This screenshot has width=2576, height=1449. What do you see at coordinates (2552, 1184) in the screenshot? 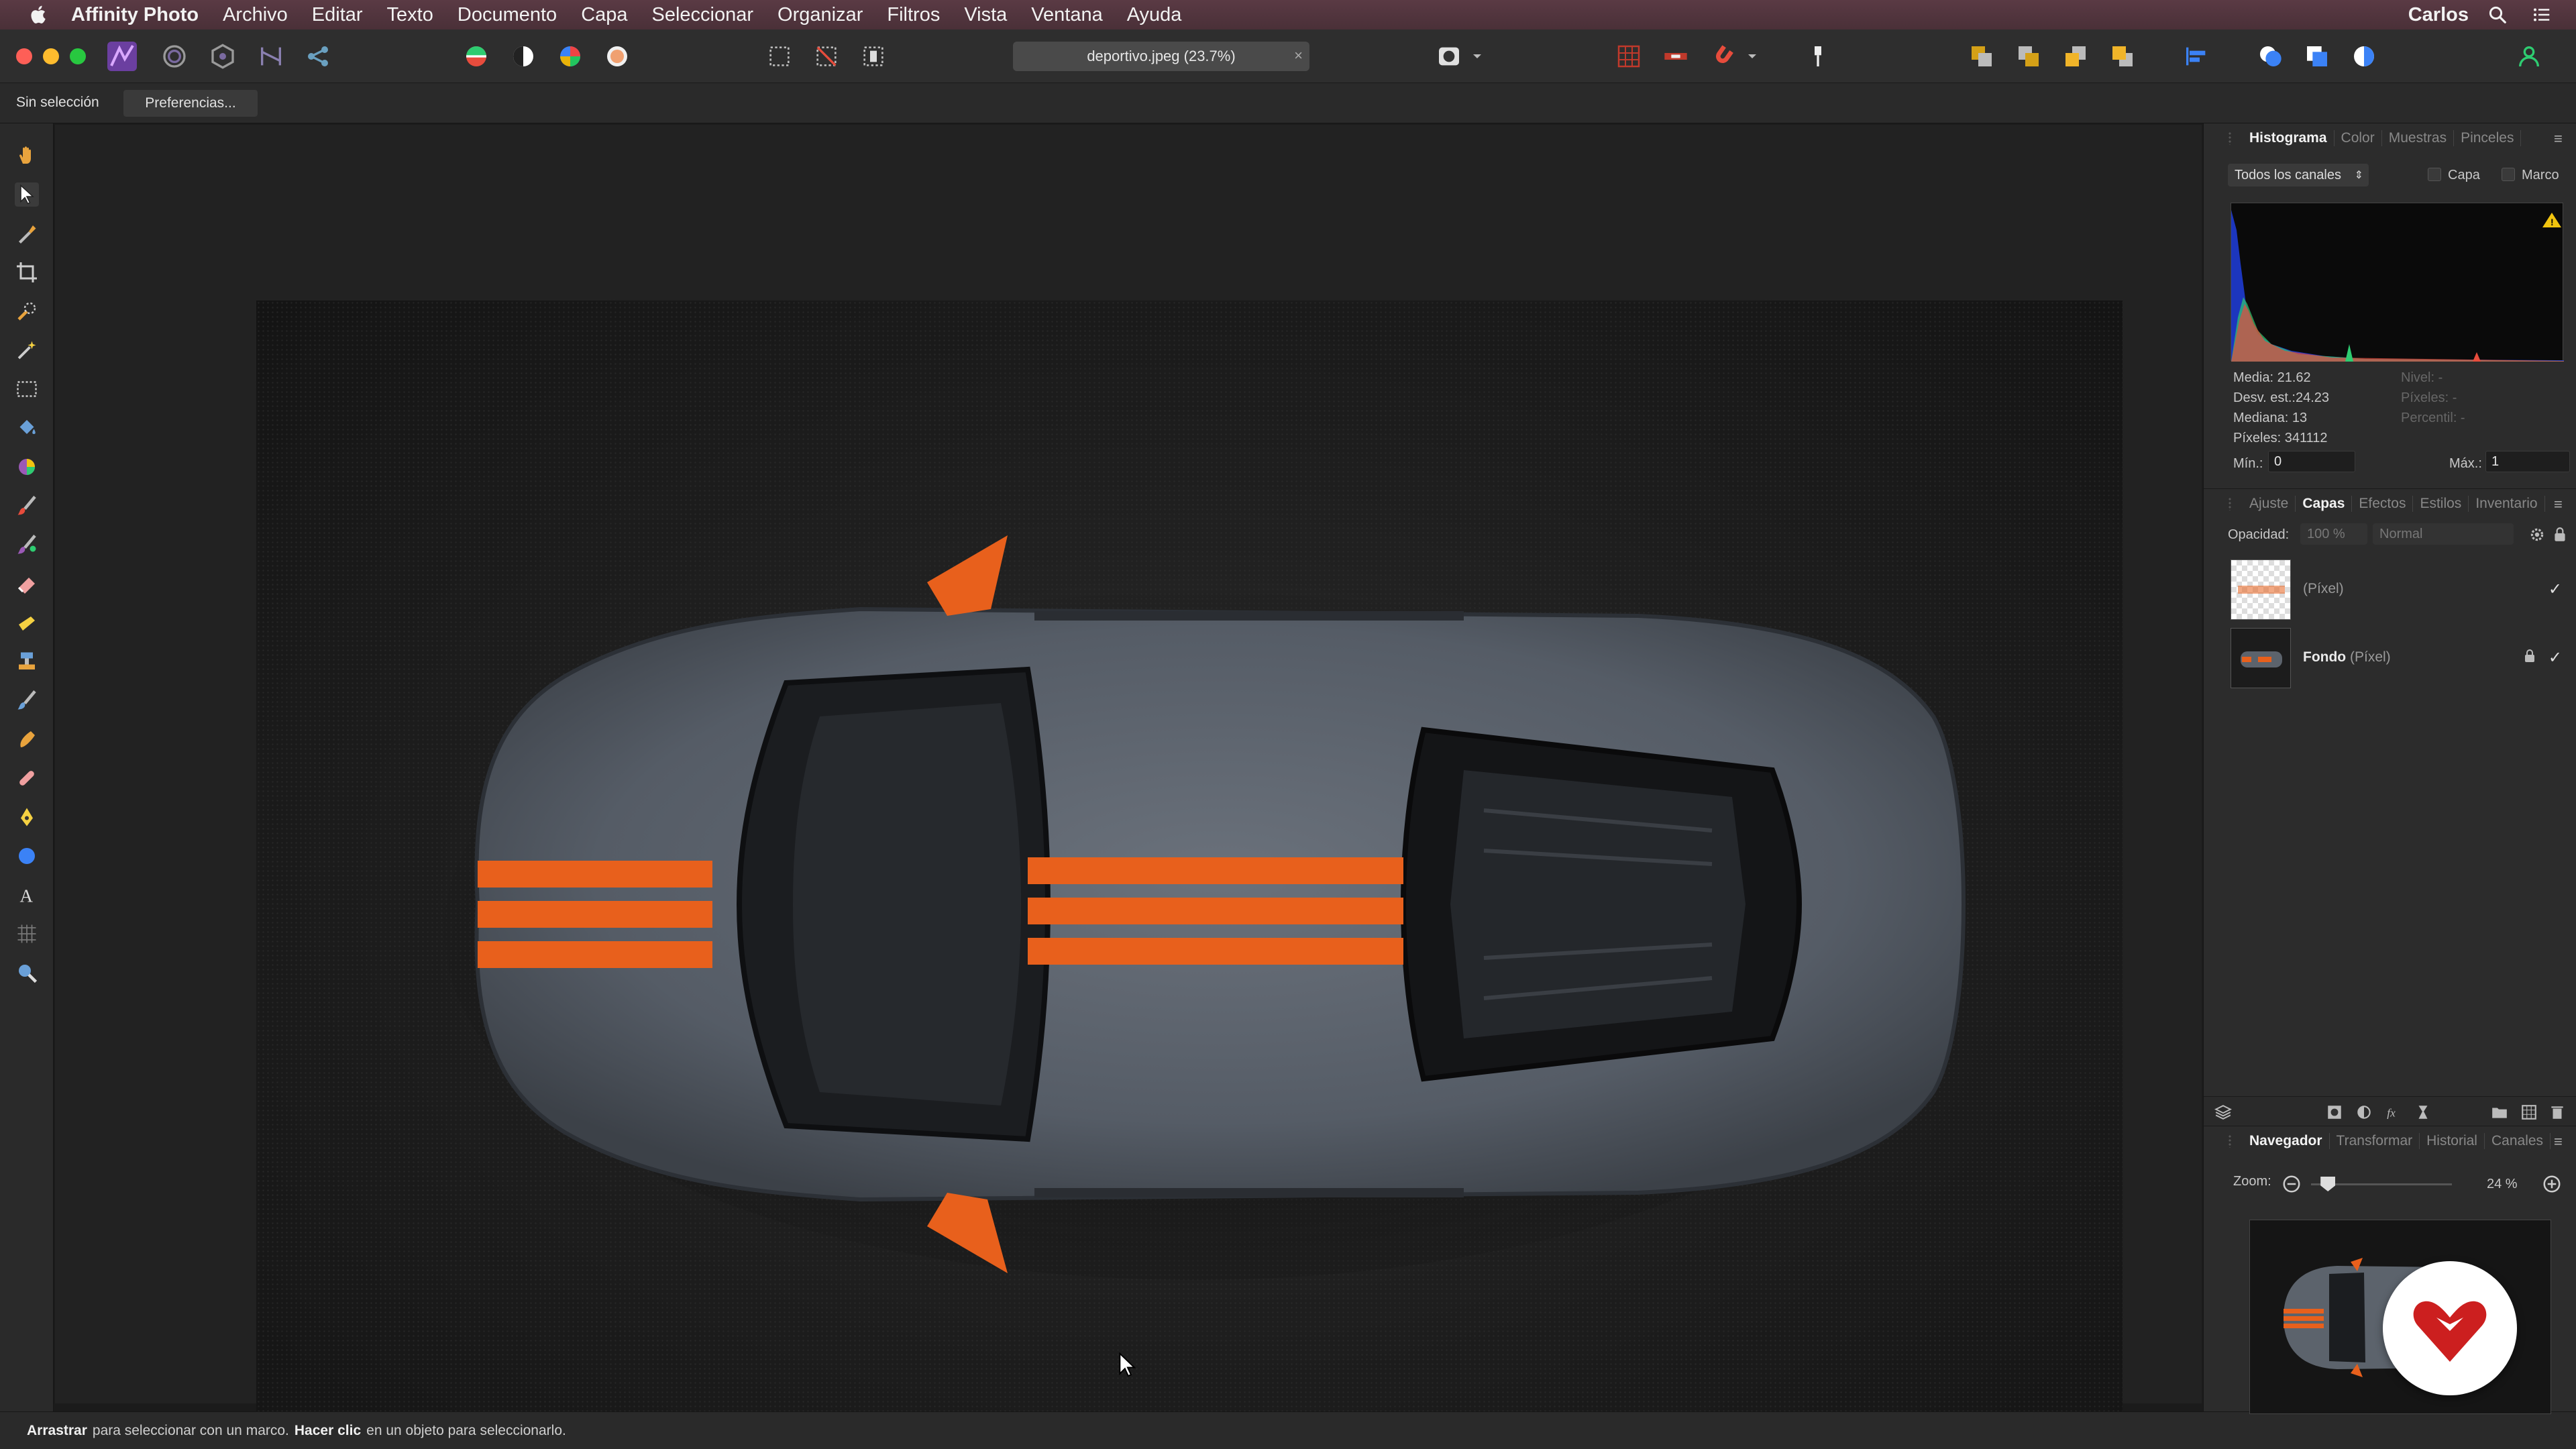
I see `zoom-in-icon` at bounding box center [2552, 1184].